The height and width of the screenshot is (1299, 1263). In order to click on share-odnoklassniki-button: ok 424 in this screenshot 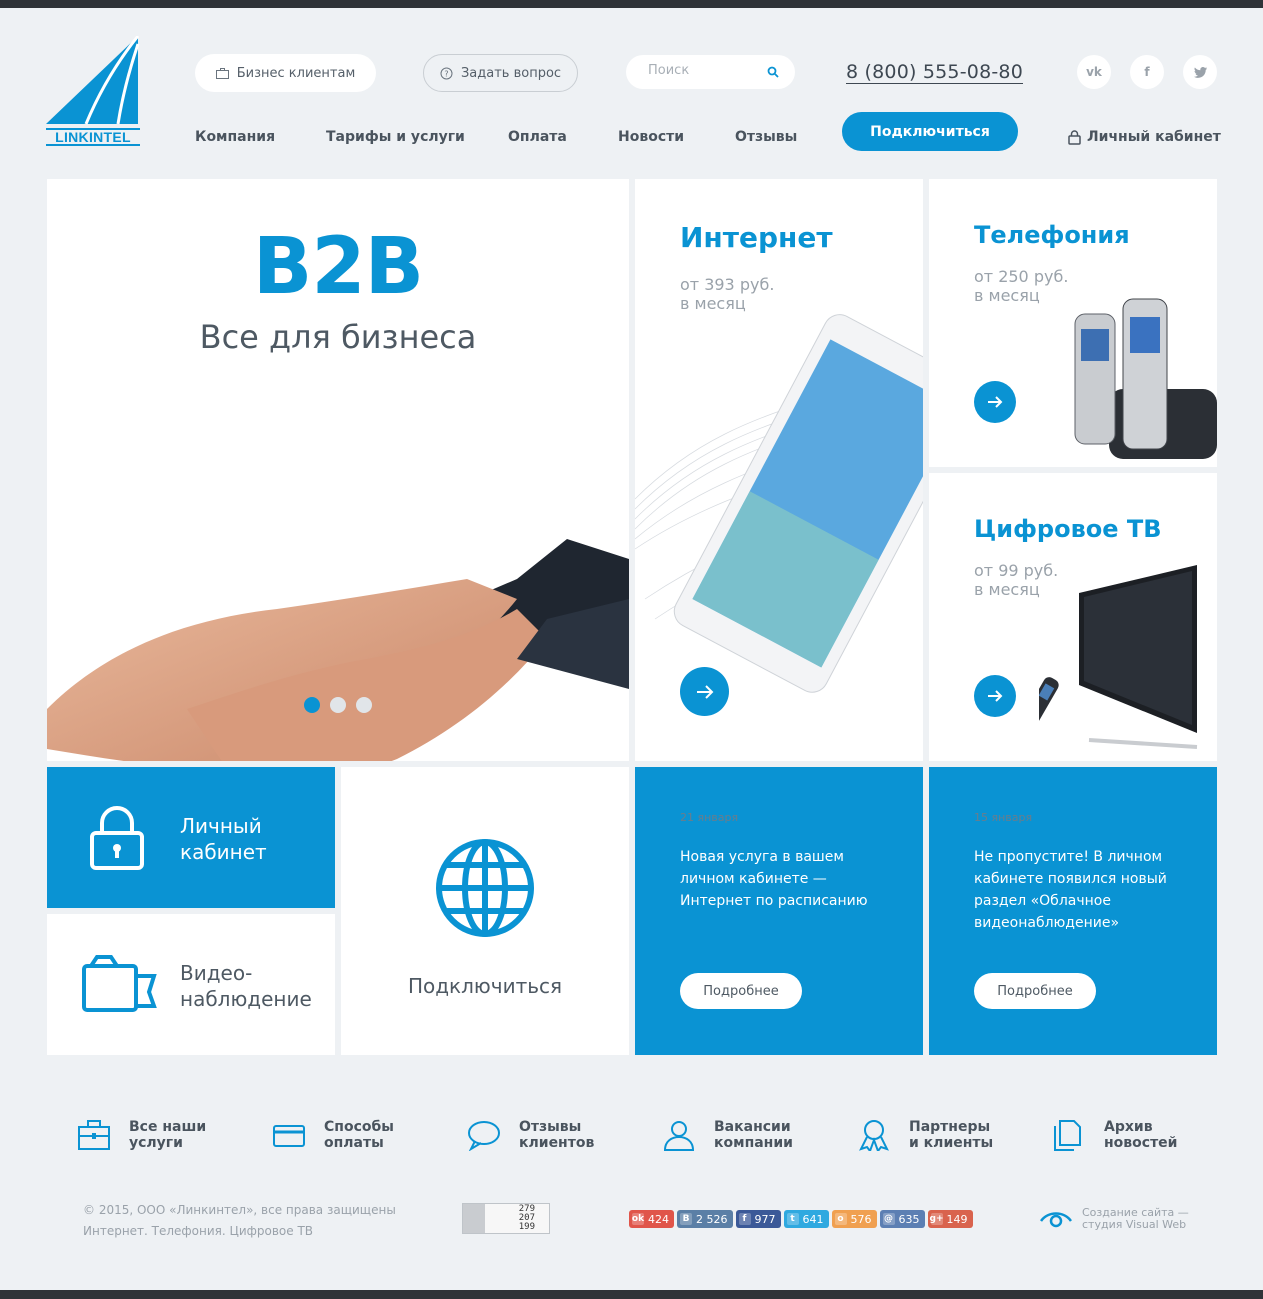, I will do `click(651, 1219)`.